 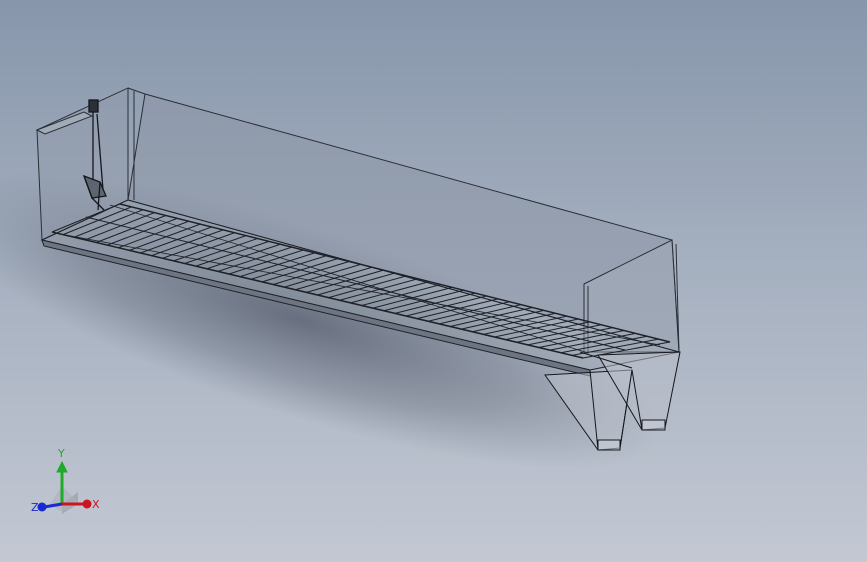 I want to click on y-axis-label: Y, so click(x=61, y=453).